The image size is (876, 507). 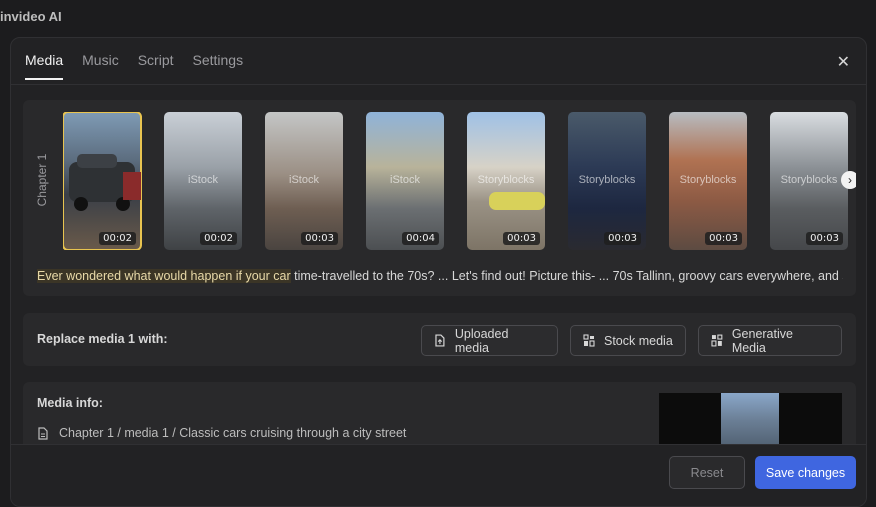 I want to click on media-thumbnail-4: iStock 00:04, so click(x=405, y=181).